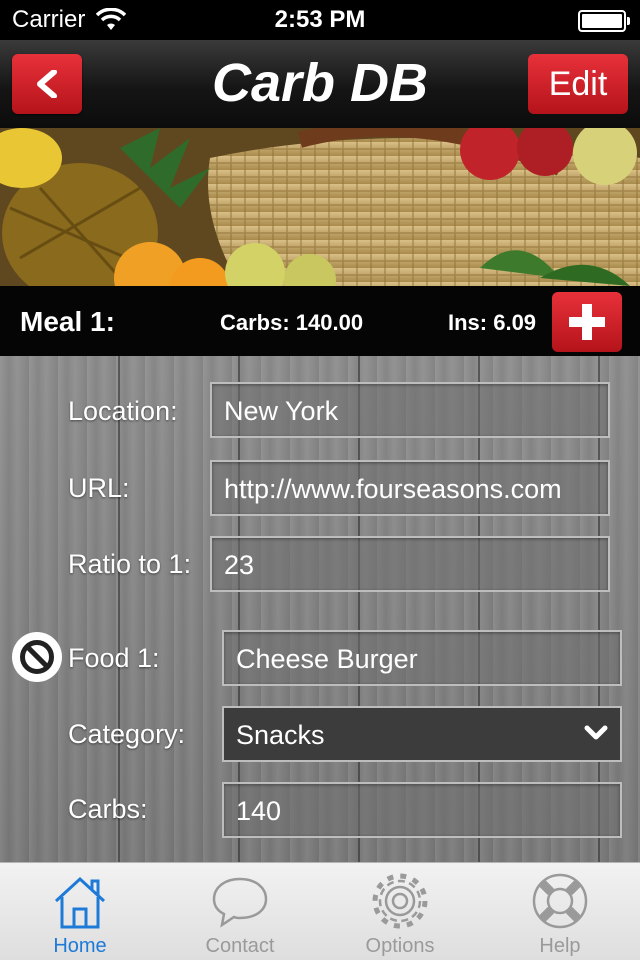 The height and width of the screenshot is (960, 640). I want to click on location-label: Location:, so click(123, 411).